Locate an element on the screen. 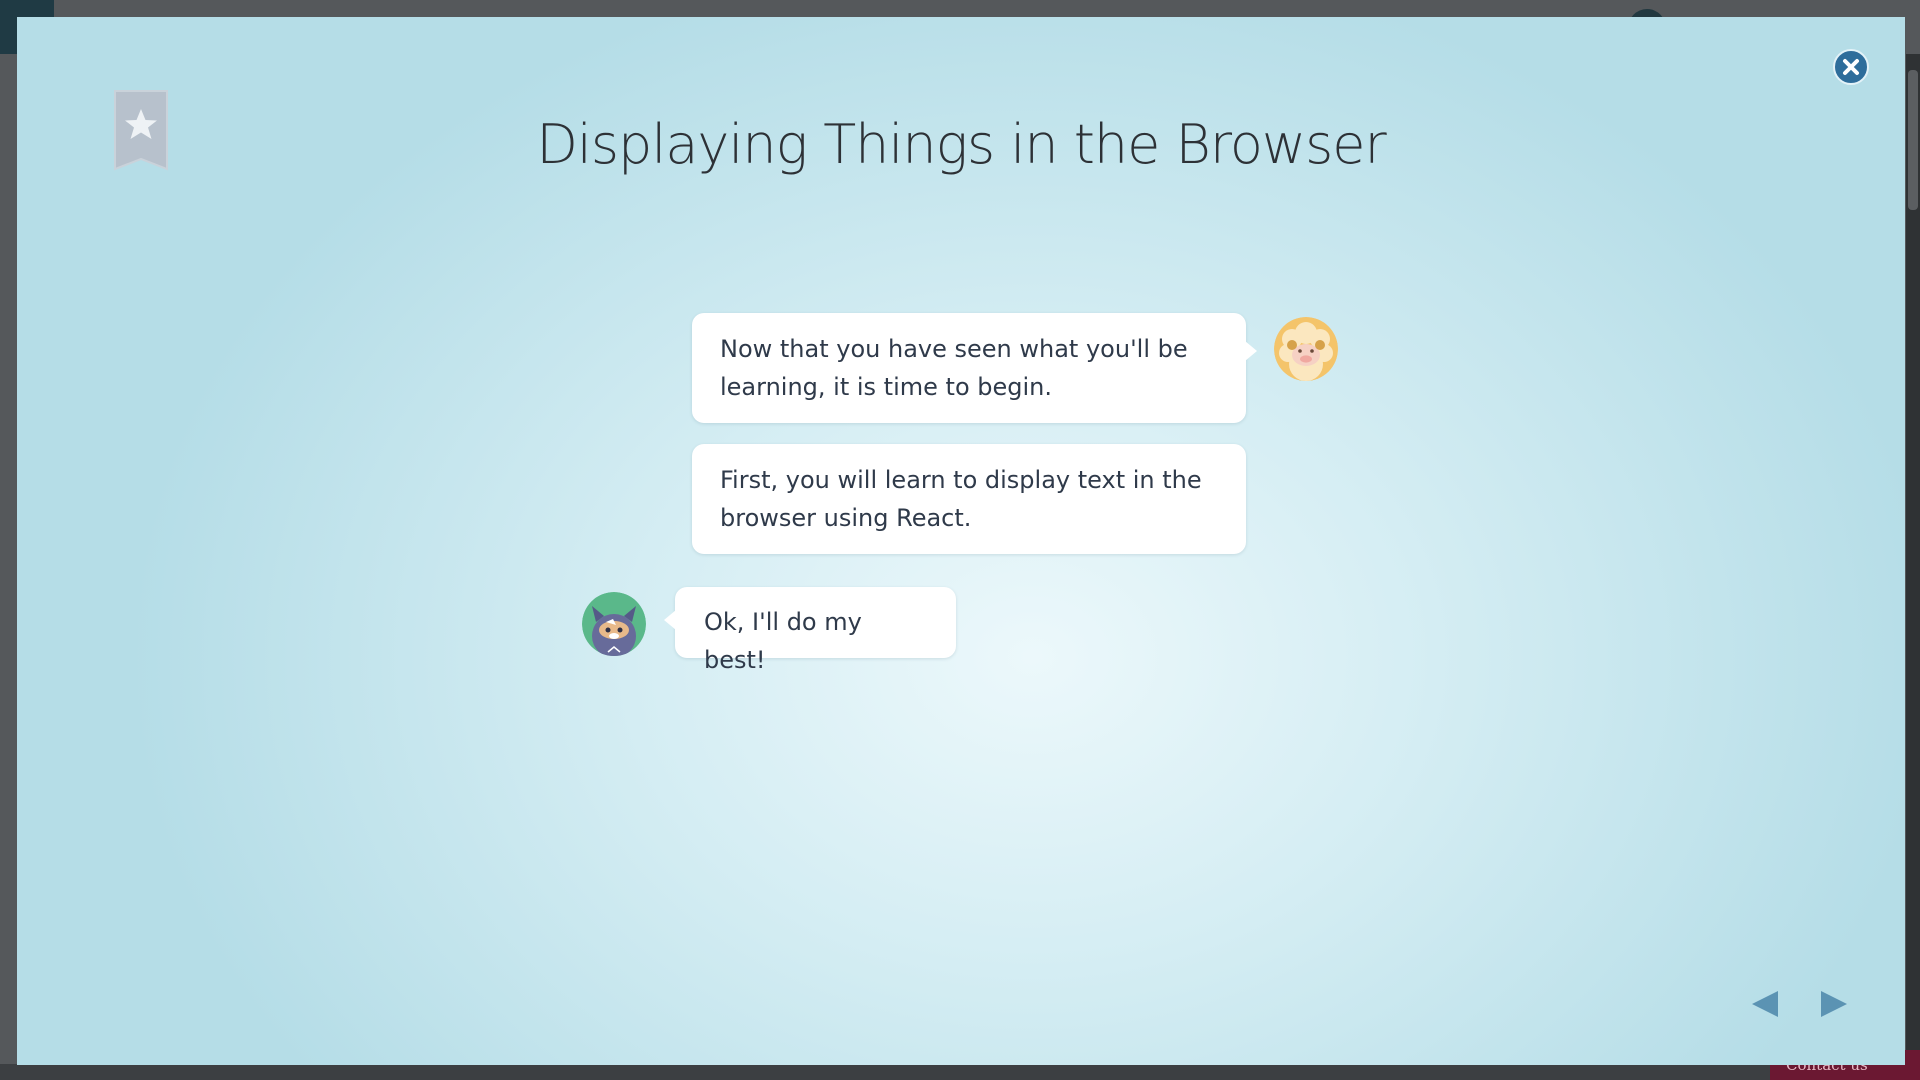 The width and height of the screenshot is (1920, 1080). previous-button is located at coordinates (1765, 1004).